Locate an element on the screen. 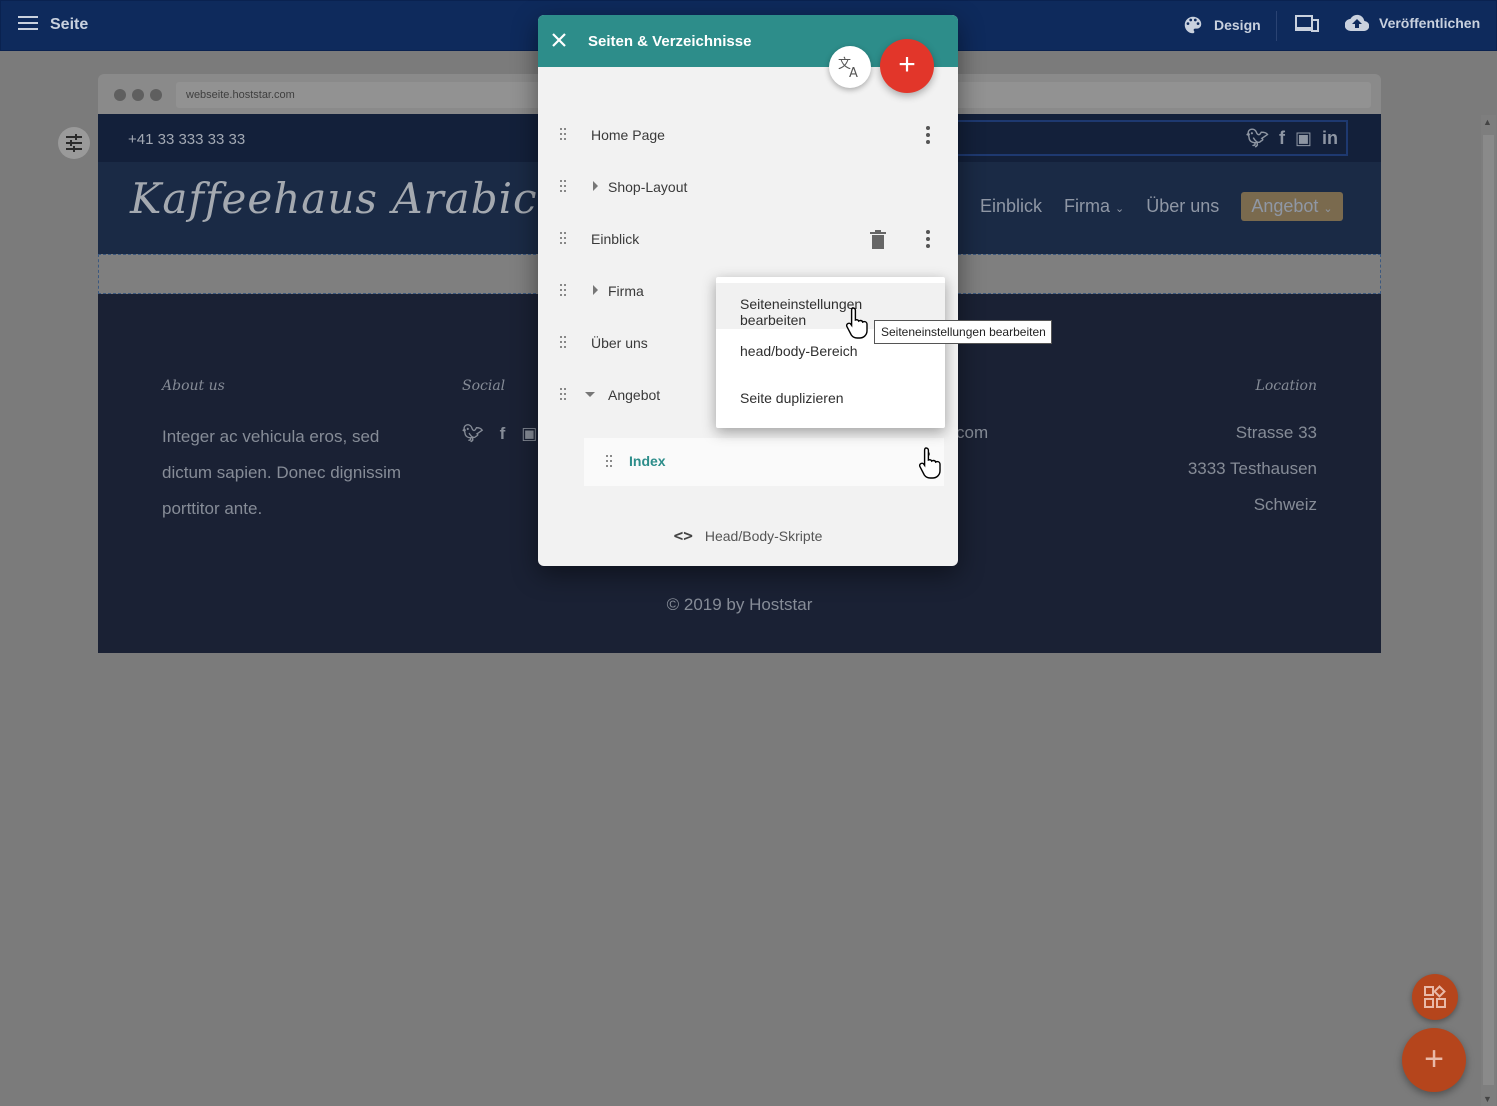 Image resolution: width=1497 pixels, height=1106 pixels. palette-icon is located at coordinates (1193, 25).